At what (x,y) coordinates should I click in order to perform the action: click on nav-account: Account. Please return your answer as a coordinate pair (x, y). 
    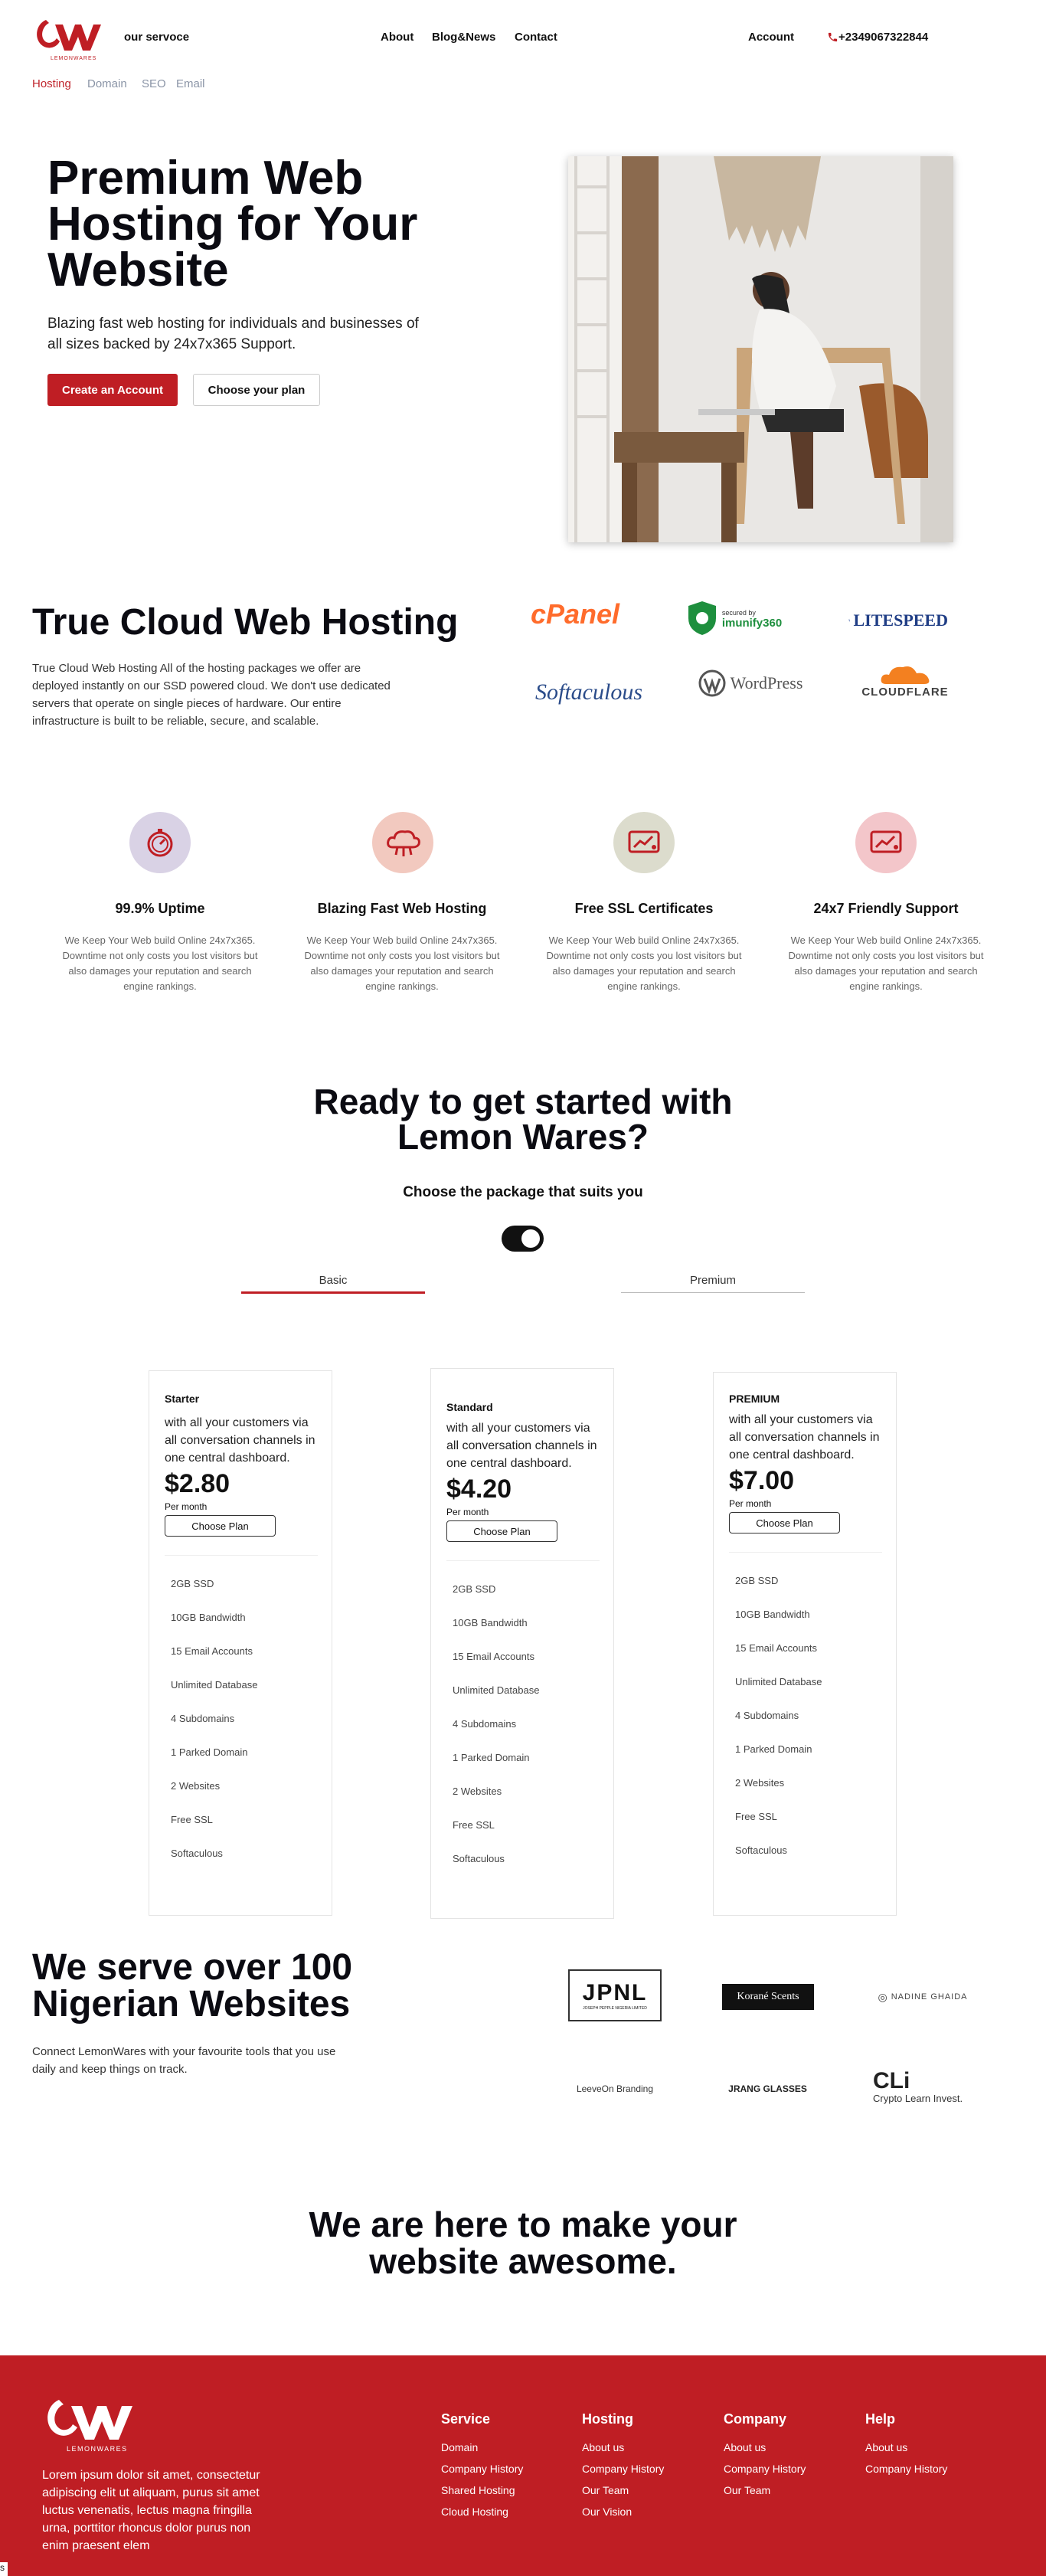
    Looking at the image, I should click on (771, 37).